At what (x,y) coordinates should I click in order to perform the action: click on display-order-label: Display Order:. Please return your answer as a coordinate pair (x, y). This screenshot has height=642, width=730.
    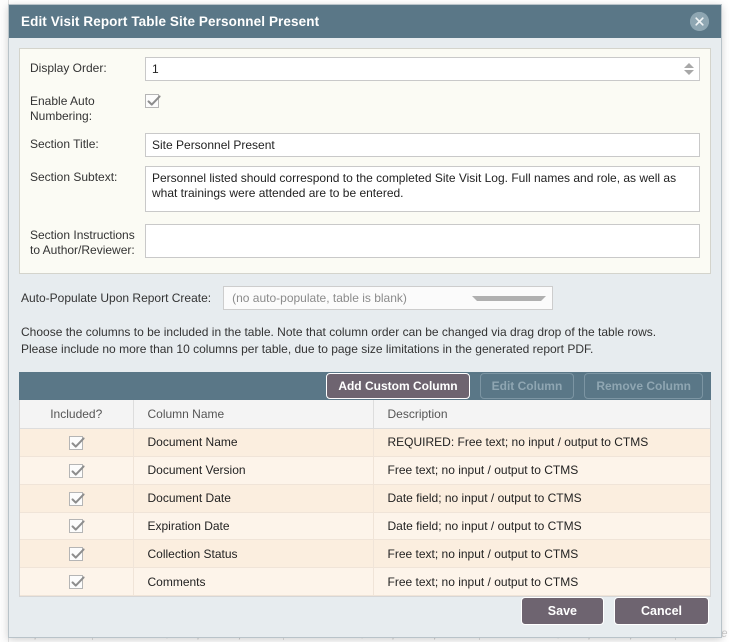
    Looking at the image, I should click on (68, 68).